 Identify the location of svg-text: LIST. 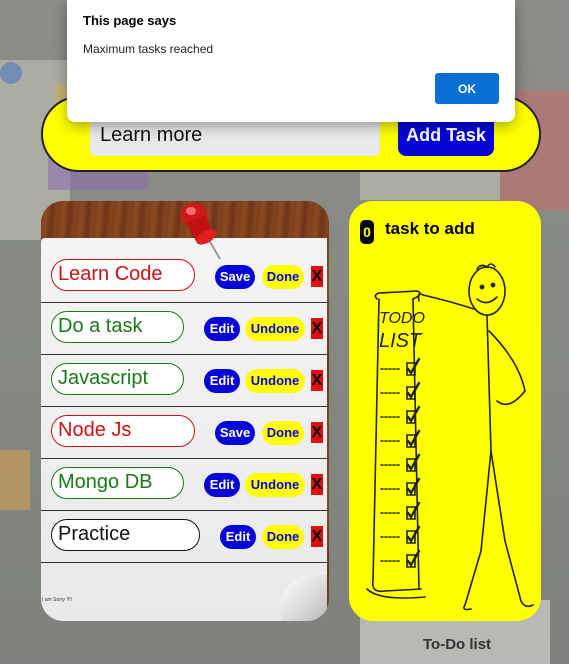
(401, 341).